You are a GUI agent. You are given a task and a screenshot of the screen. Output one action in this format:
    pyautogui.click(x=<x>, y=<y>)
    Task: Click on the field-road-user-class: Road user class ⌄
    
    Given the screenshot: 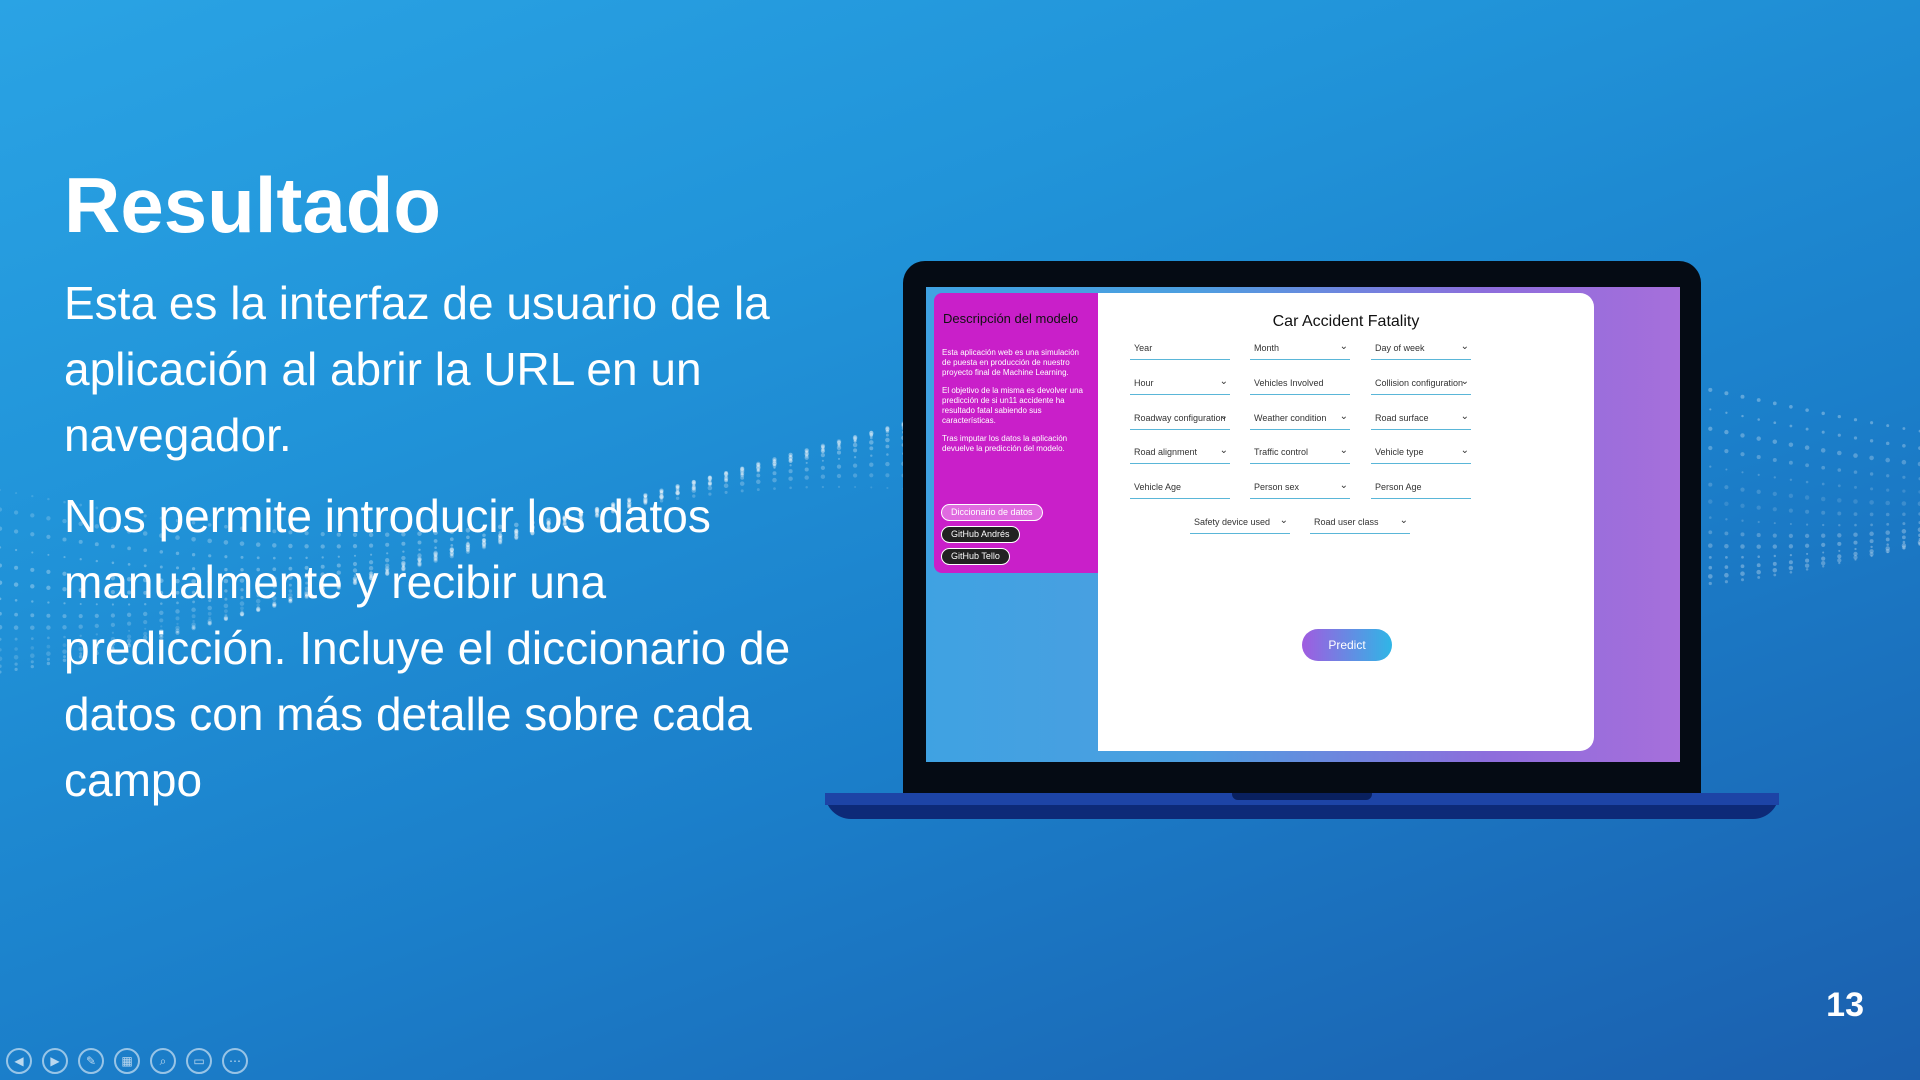 What is the action you would take?
    pyautogui.click(x=1360, y=522)
    